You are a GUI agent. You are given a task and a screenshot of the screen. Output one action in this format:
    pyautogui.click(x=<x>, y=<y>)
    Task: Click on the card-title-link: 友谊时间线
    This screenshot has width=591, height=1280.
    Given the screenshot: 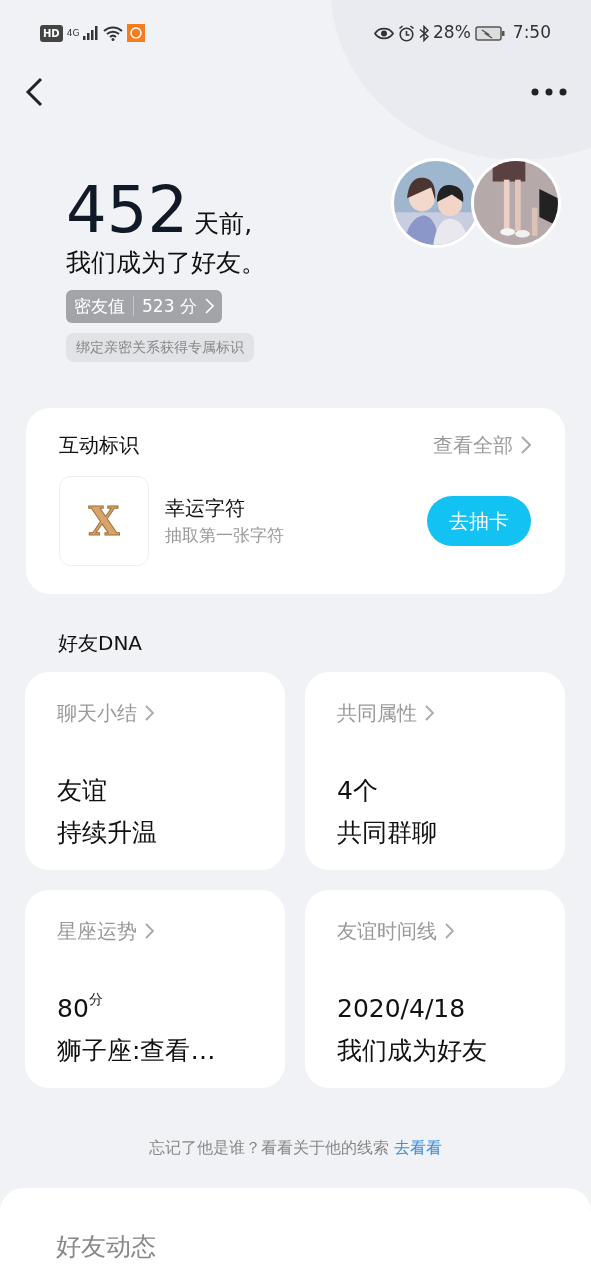 What is the action you would take?
    pyautogui.click(x=395, y=931)
    